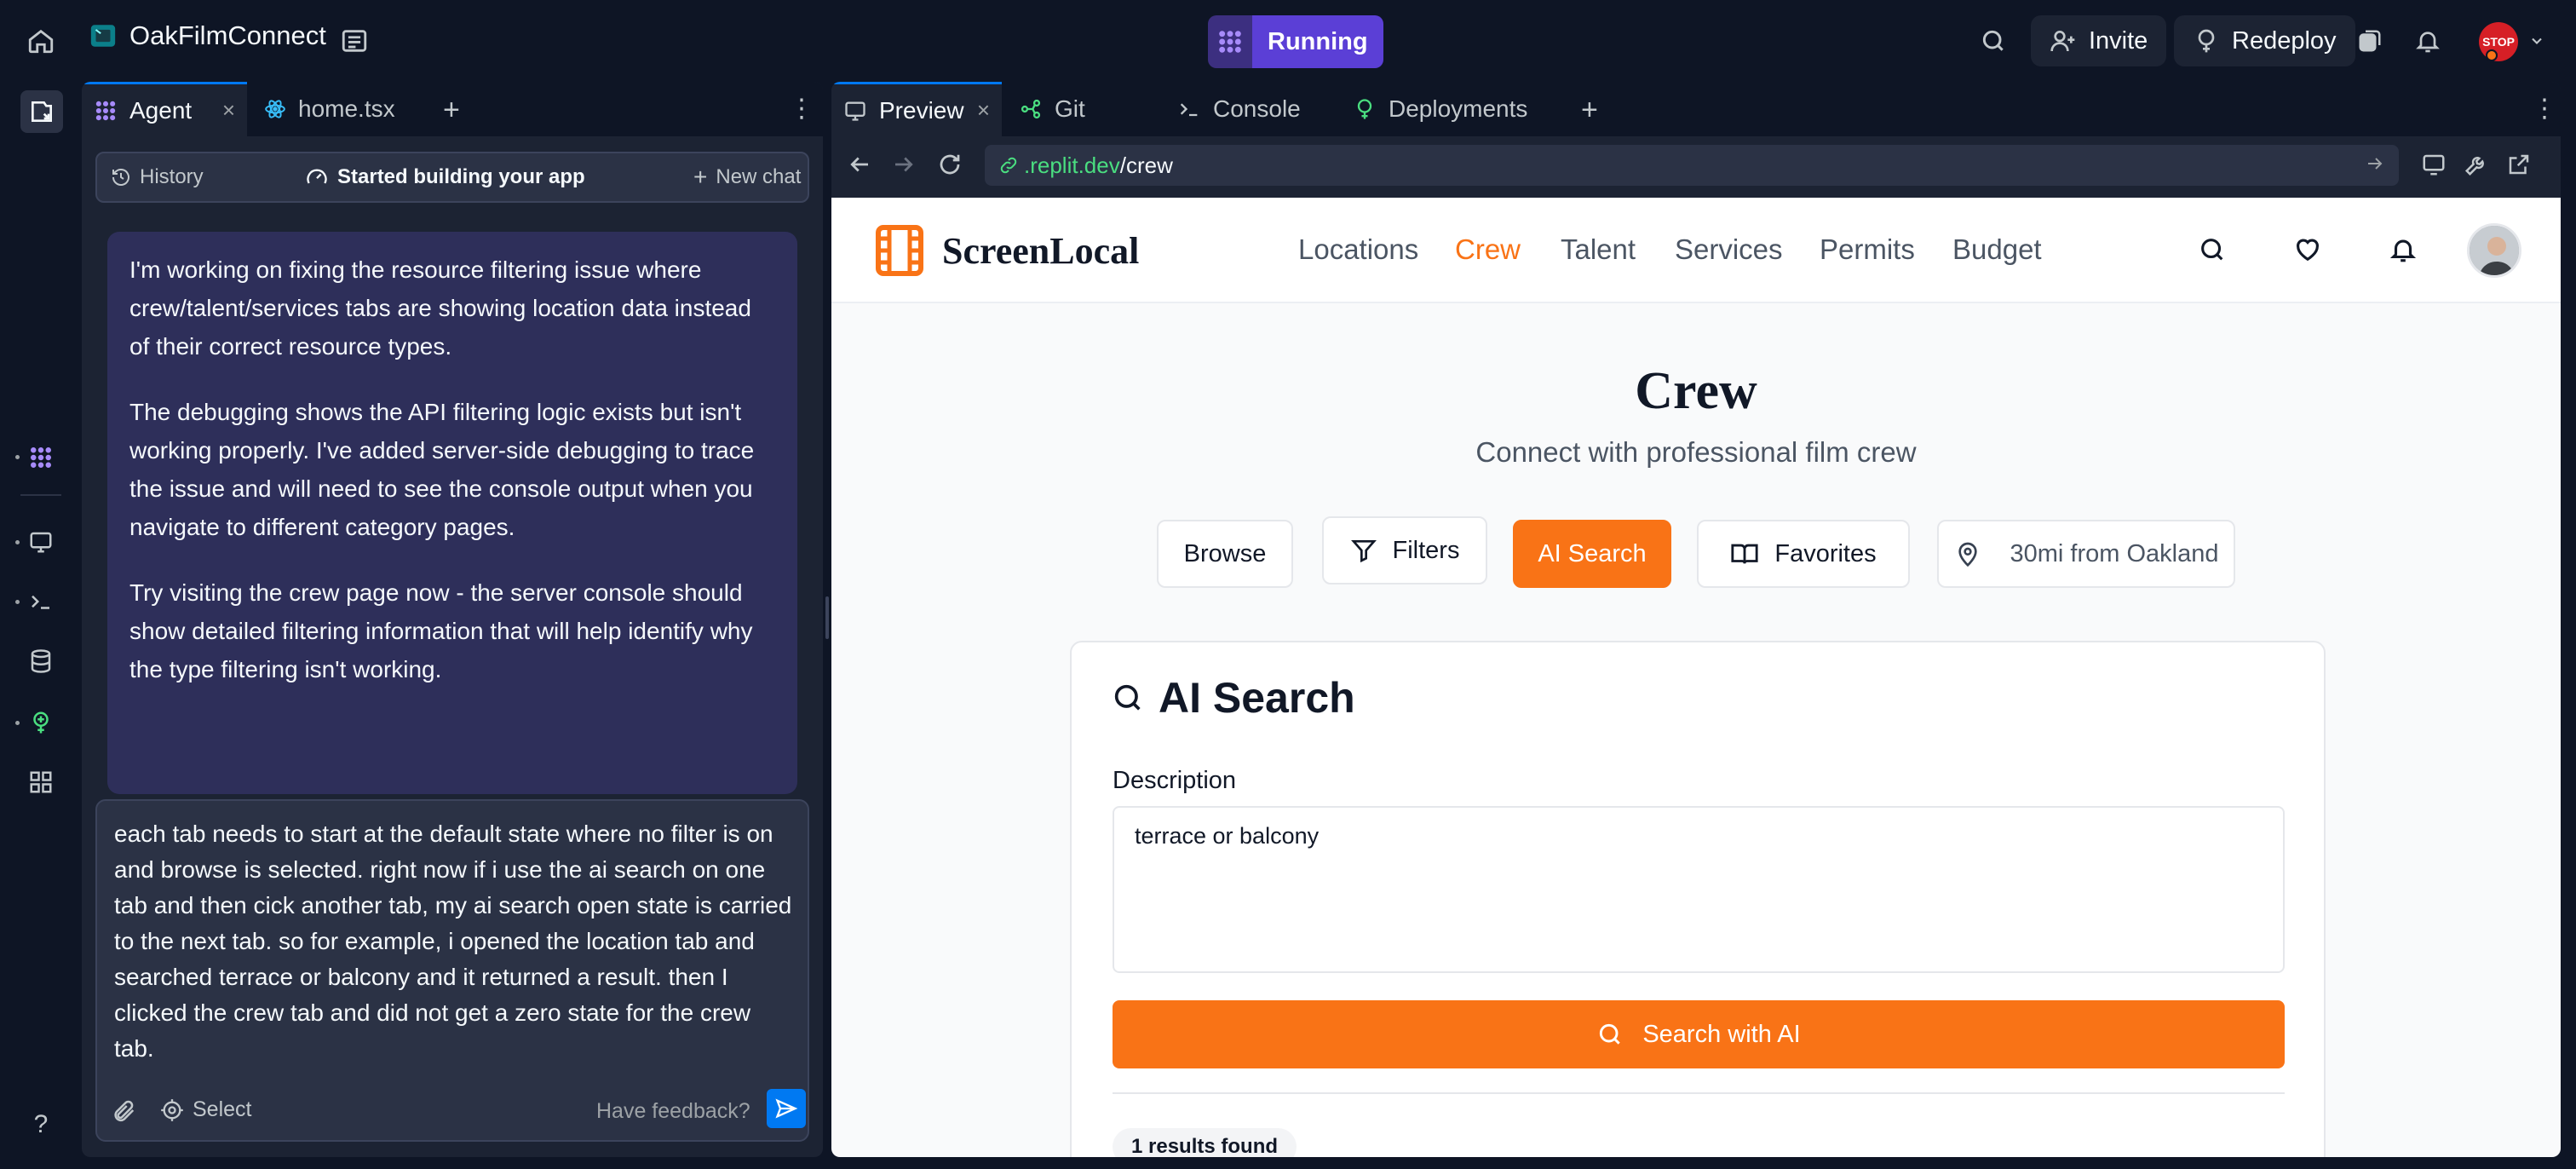 This screenshot has height=1169, width=2576. What do you see at coordinates (1692, 165) in the screenshot?
I see `url-field: .replit.dev/crew` at bounding box center [1692, 165].